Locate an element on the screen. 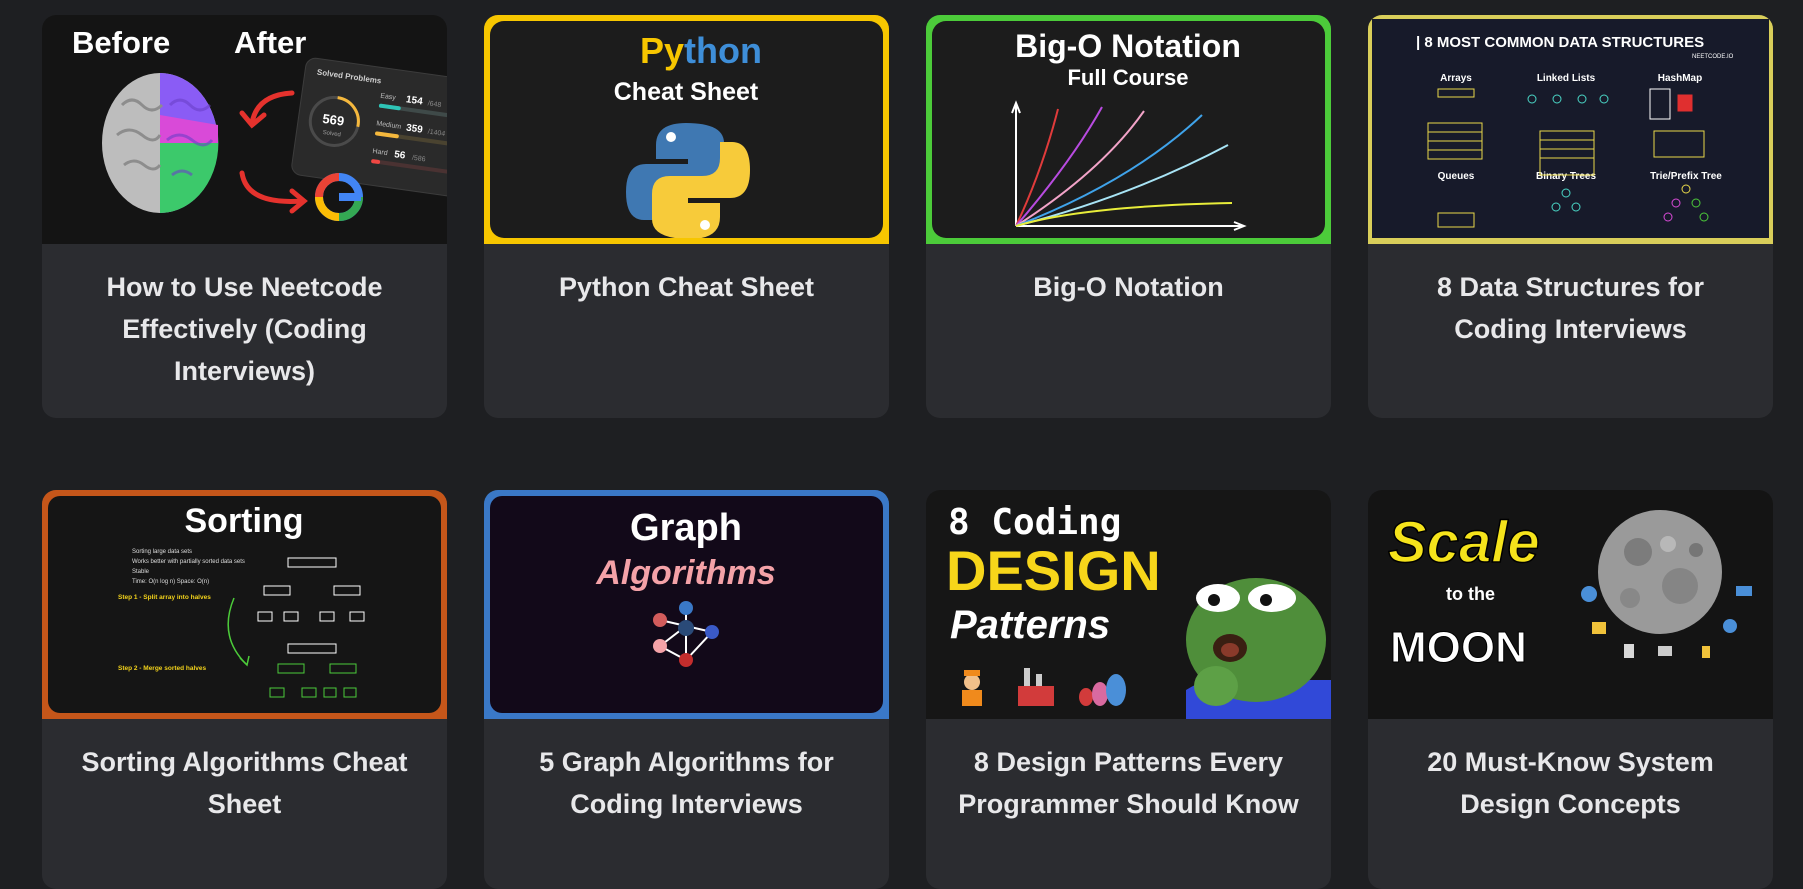 The image size is (1803, 889). thumb-brand: NEETCODE.IO is located at coordinates (1713, 57).